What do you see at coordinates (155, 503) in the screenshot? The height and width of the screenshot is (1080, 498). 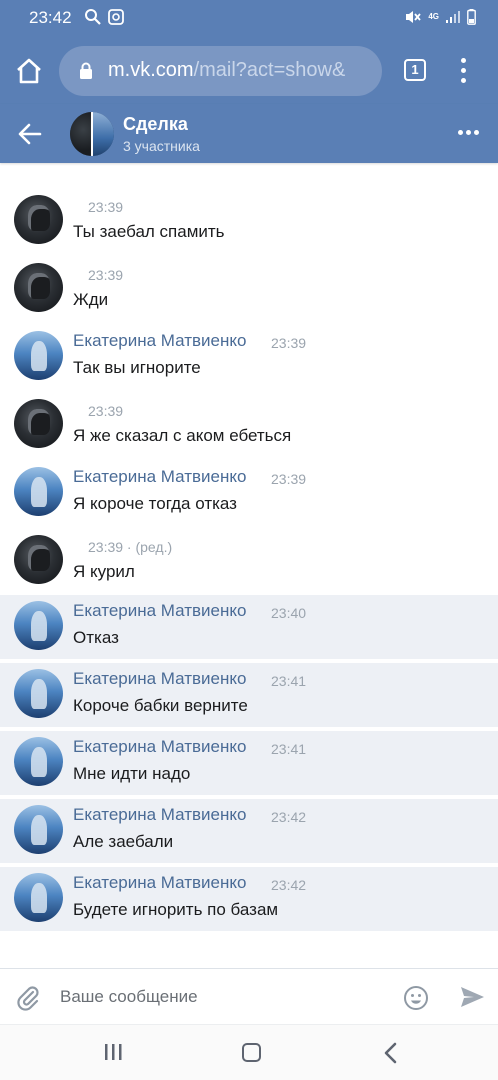 I see `message-text: Я короче тогда отказ` at bounding box center [155, 503].